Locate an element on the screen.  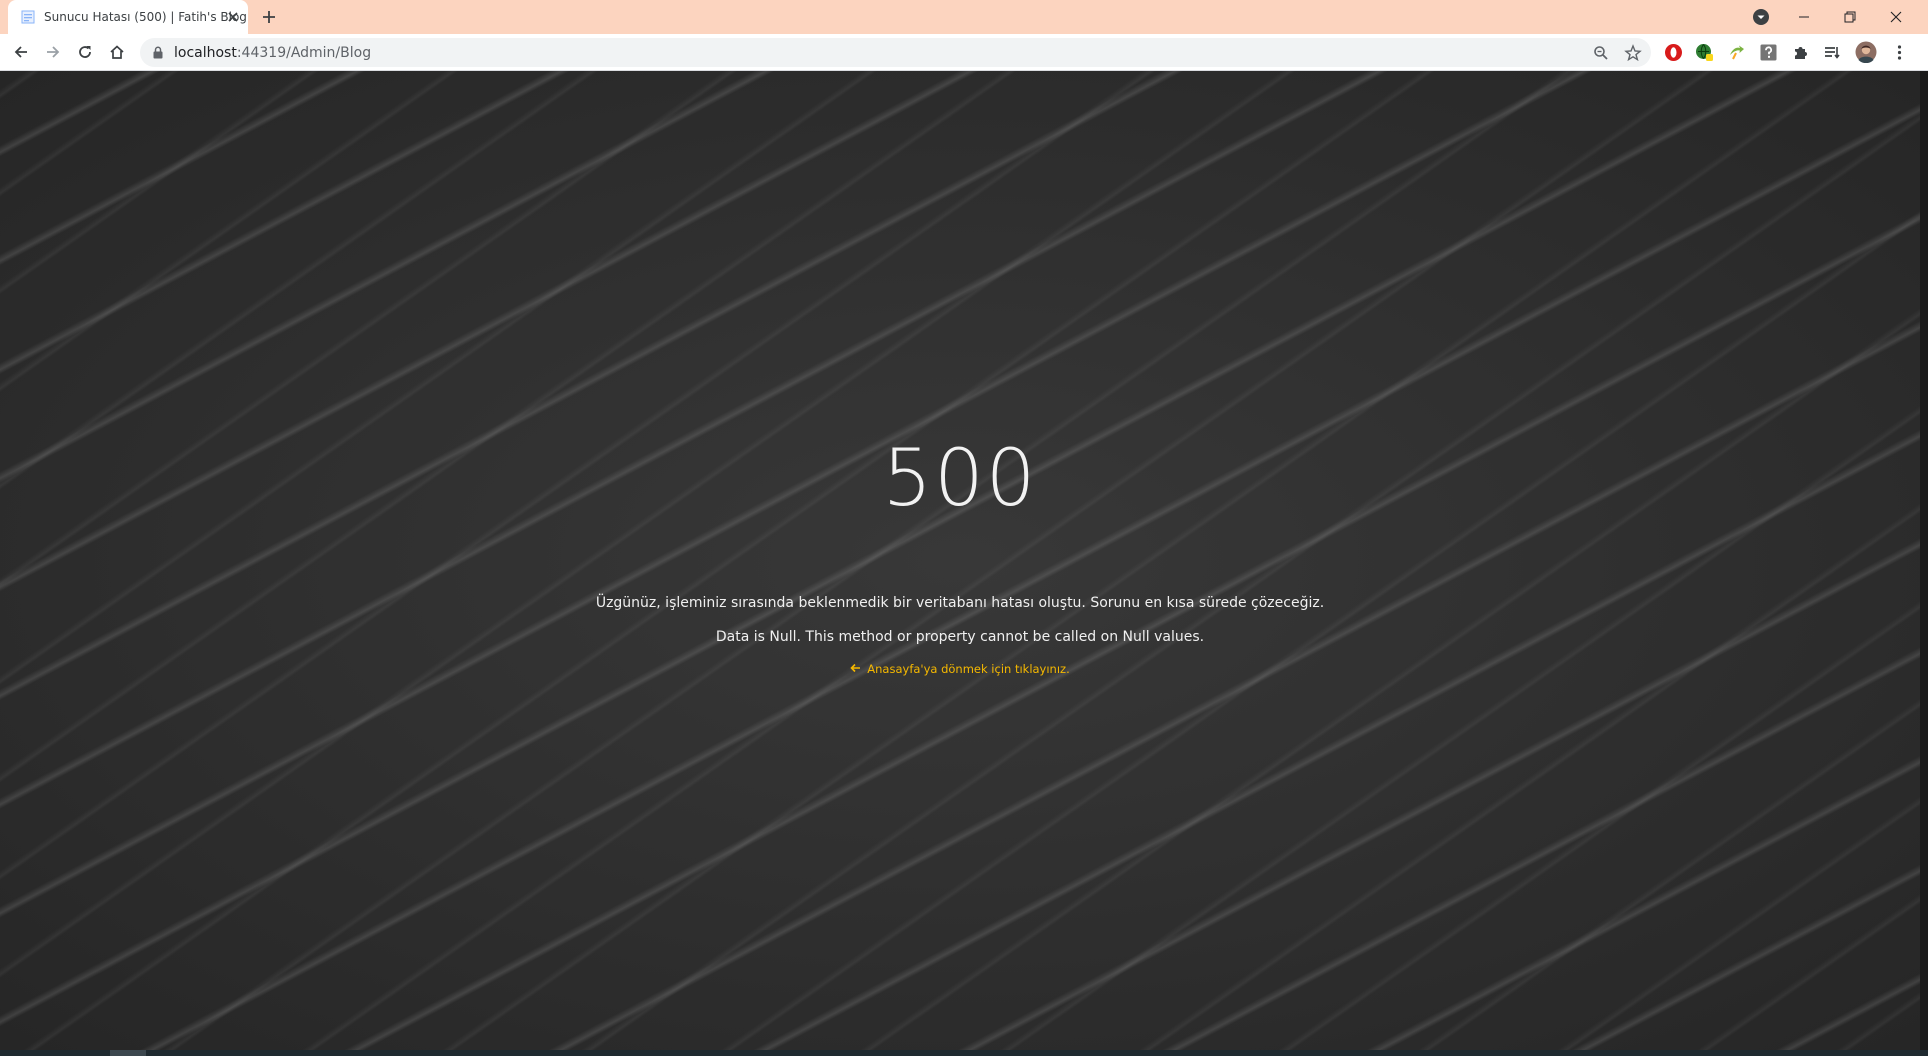
help-extension-icon is located at coordinates (1768, 52).